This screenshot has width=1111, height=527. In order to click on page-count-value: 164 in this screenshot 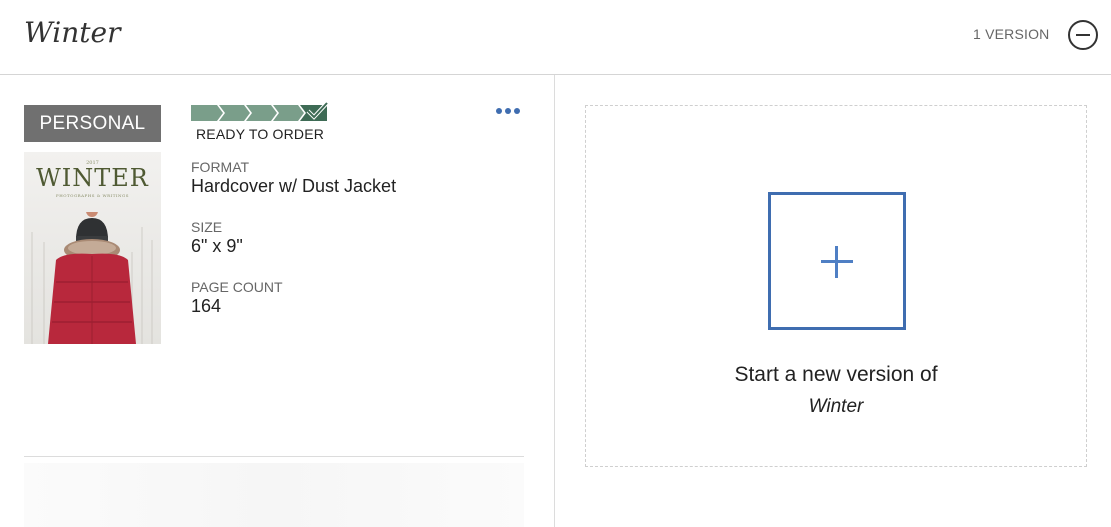, I will do `click(206, 306)`.